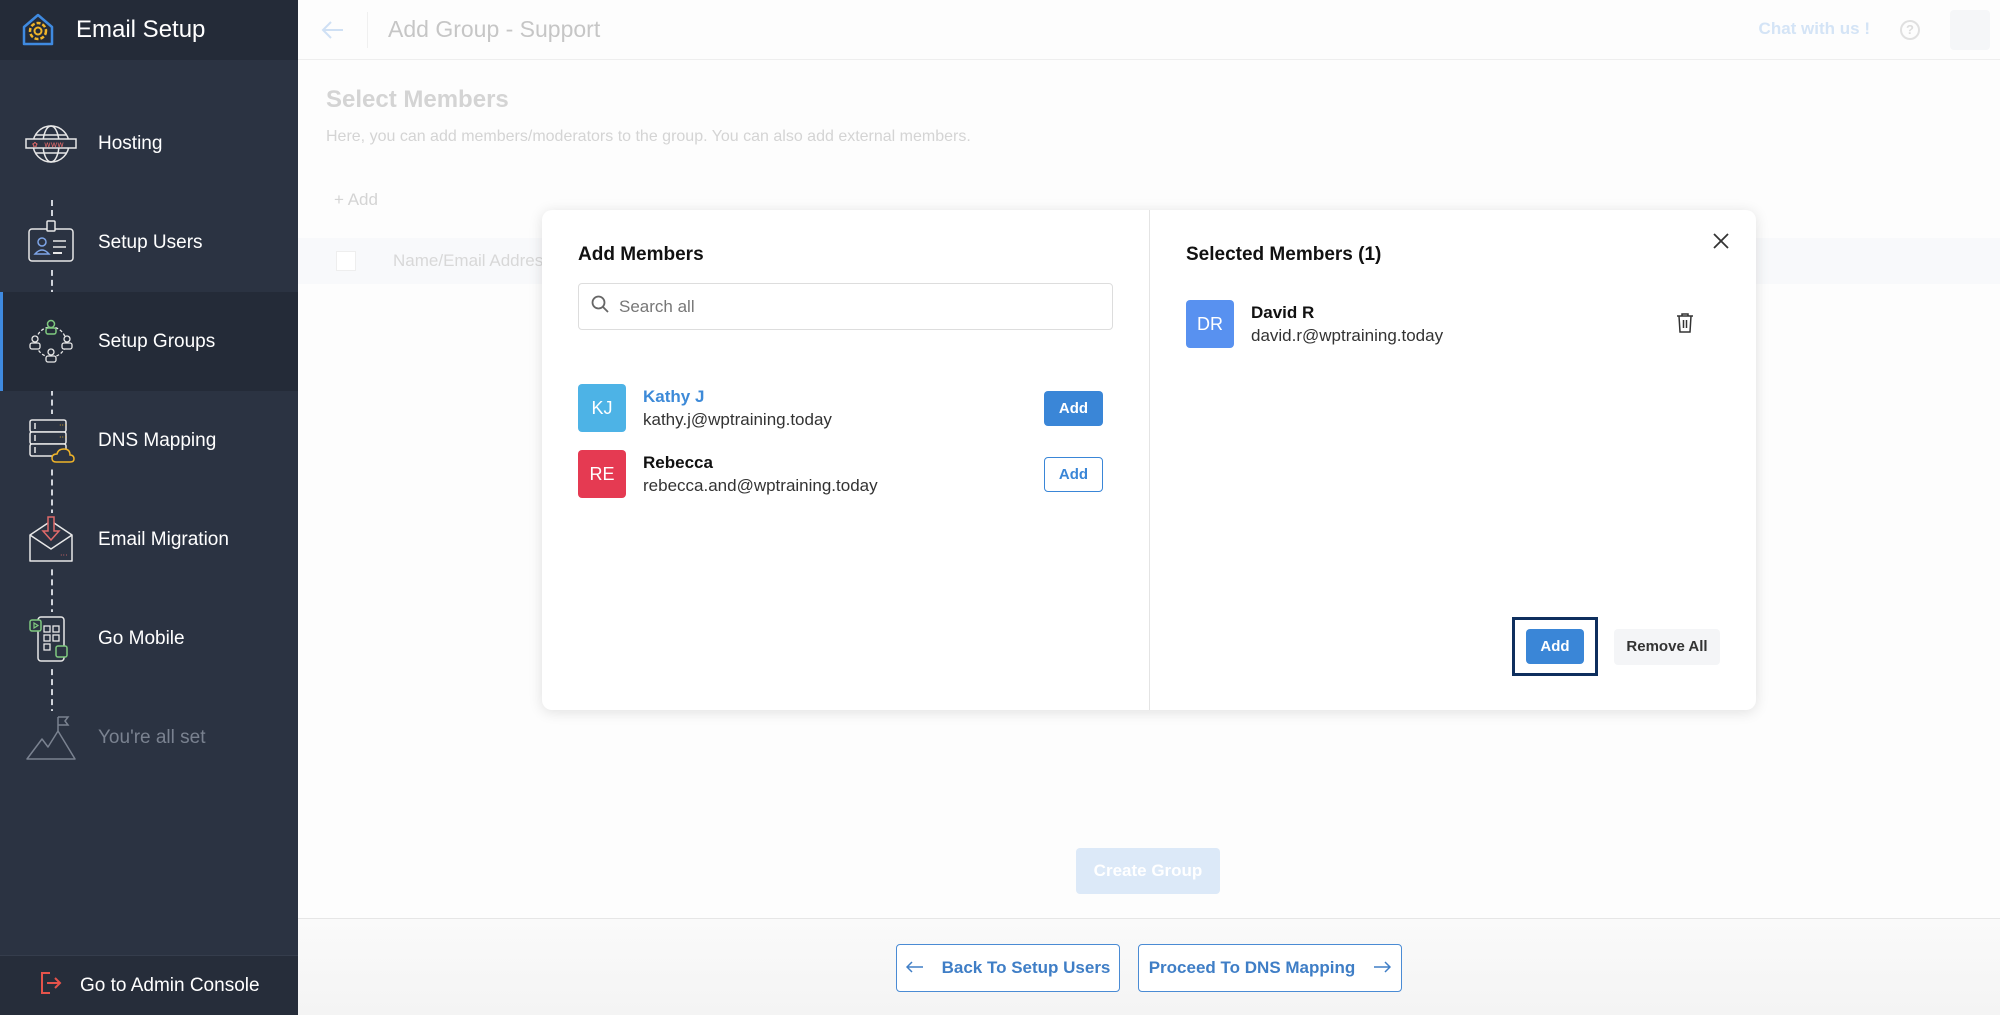 The width and height of the screenshot is (2000, 1015). Describe the element at coordinates (1910, 30) in the screenshot. I see `help-icon: ?` at that location.